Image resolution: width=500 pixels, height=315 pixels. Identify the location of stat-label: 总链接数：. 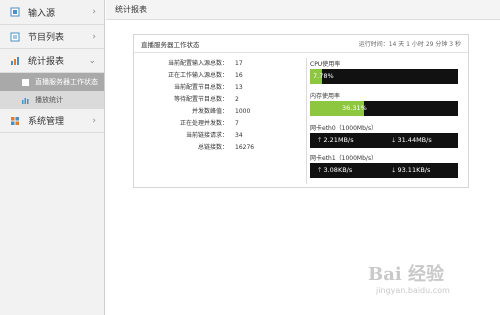
(212, 147).